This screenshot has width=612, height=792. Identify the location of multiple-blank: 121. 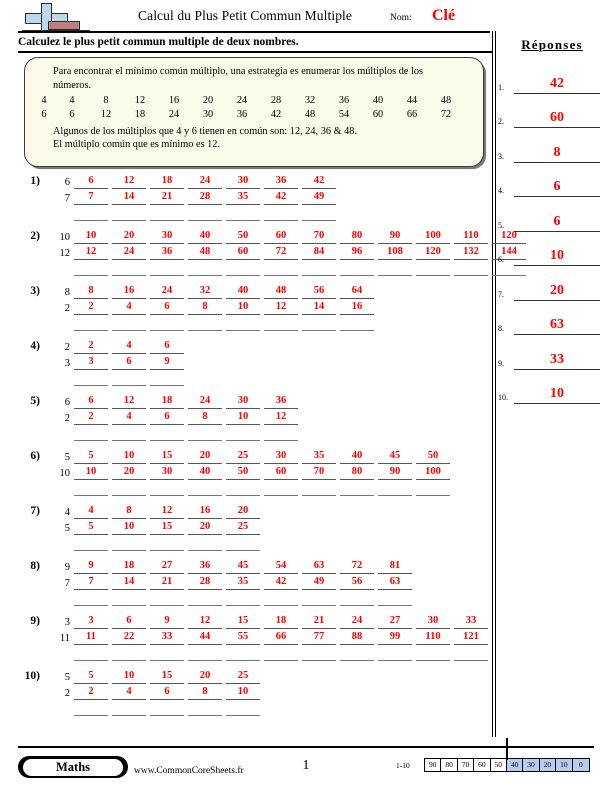
(471, 637).